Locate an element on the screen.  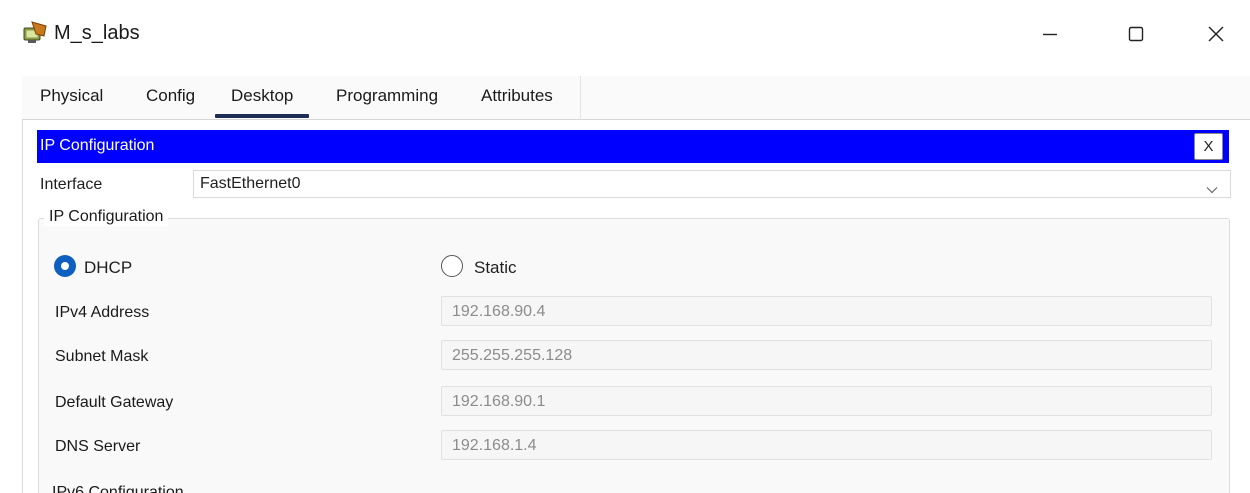
maximize-icon is located at coordinates (1136, 34).